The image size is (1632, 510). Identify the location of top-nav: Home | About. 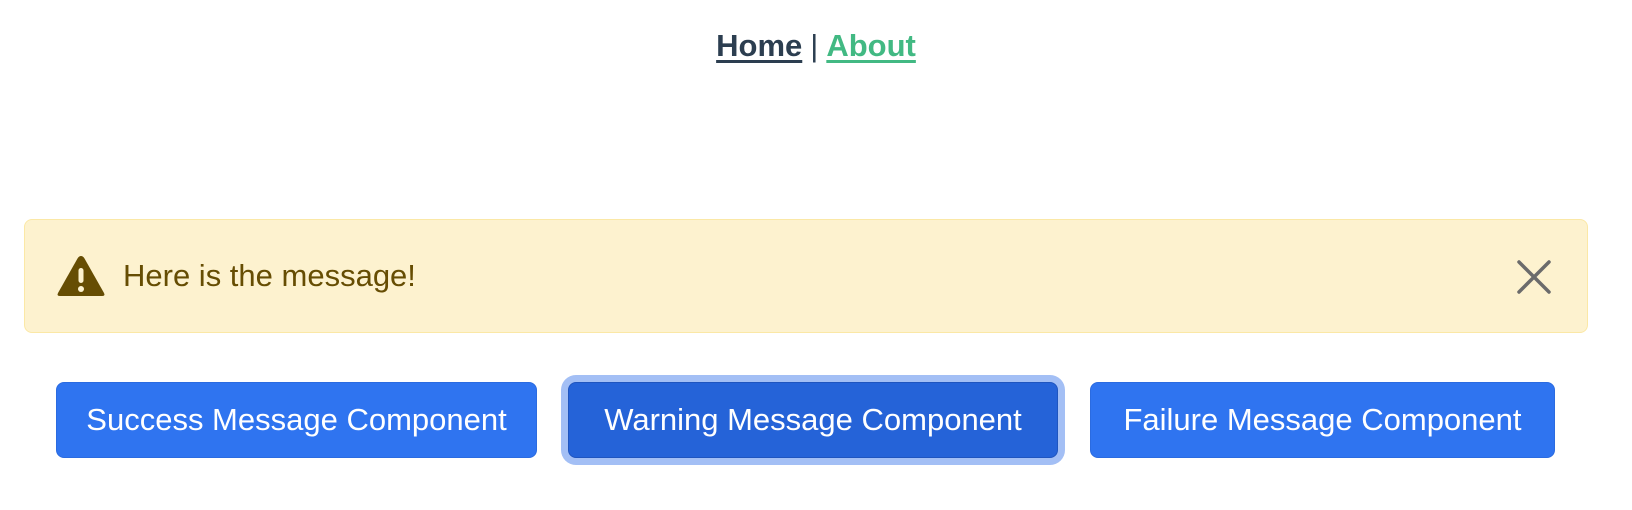
(816, 46).